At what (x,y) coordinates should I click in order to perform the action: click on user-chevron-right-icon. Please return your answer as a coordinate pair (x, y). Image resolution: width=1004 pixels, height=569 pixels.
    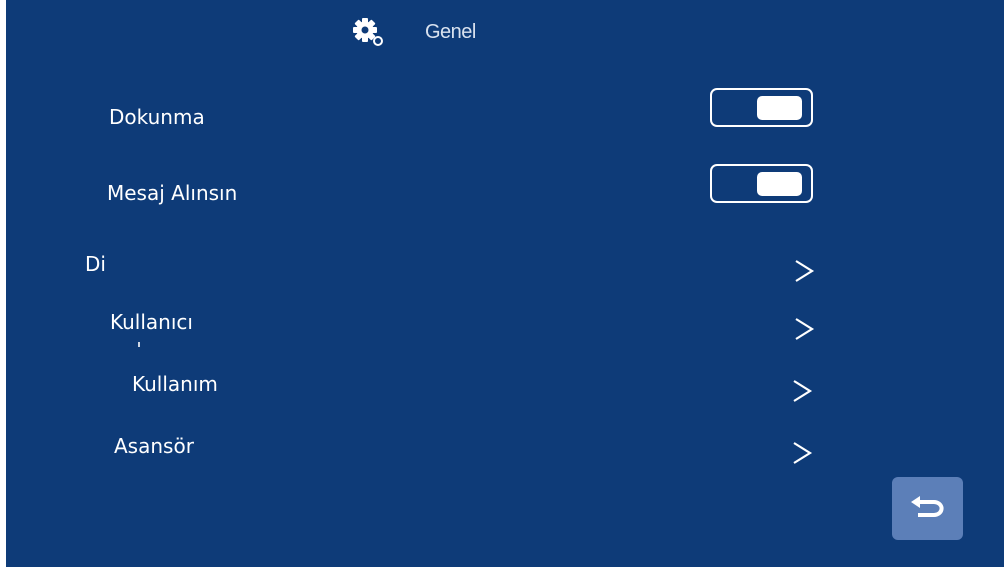
    Looking at the image, I should click on (804, 329).